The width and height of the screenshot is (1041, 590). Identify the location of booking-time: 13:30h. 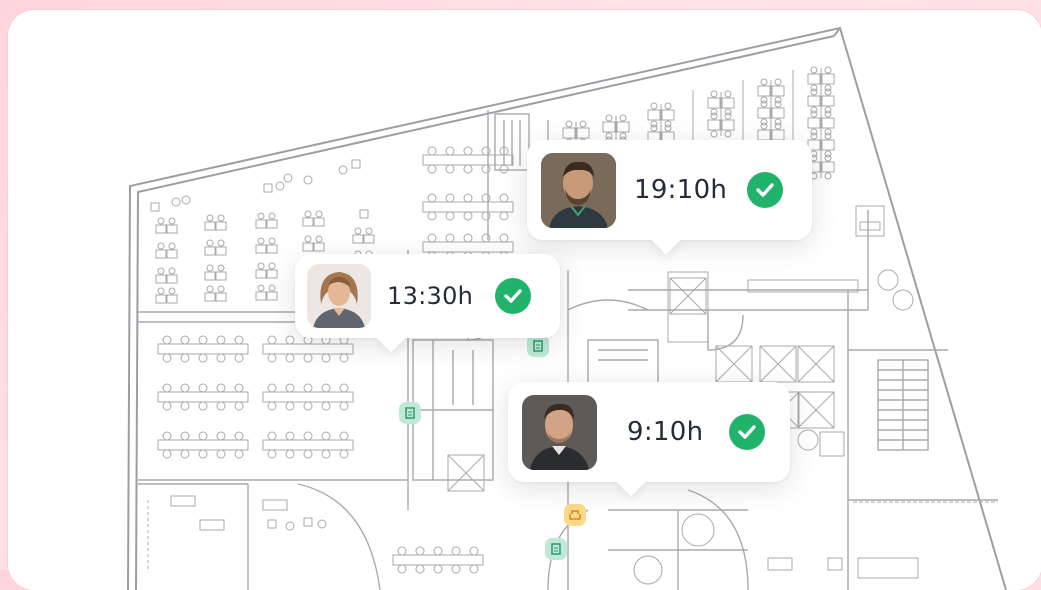
(430, 296).